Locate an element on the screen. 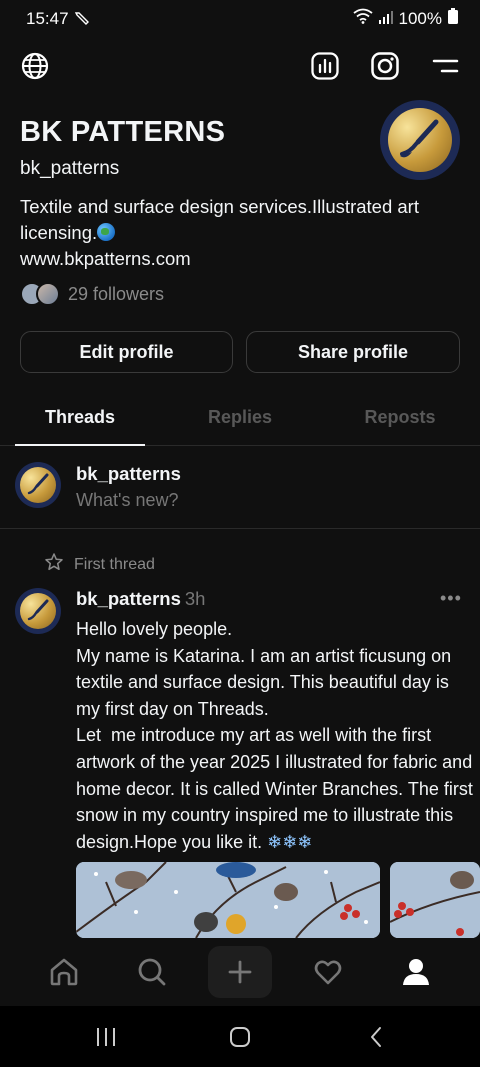 Image resolution: width=480 pixels, height=1067 pixels. profile-icon is located at coordinates (416, 972).